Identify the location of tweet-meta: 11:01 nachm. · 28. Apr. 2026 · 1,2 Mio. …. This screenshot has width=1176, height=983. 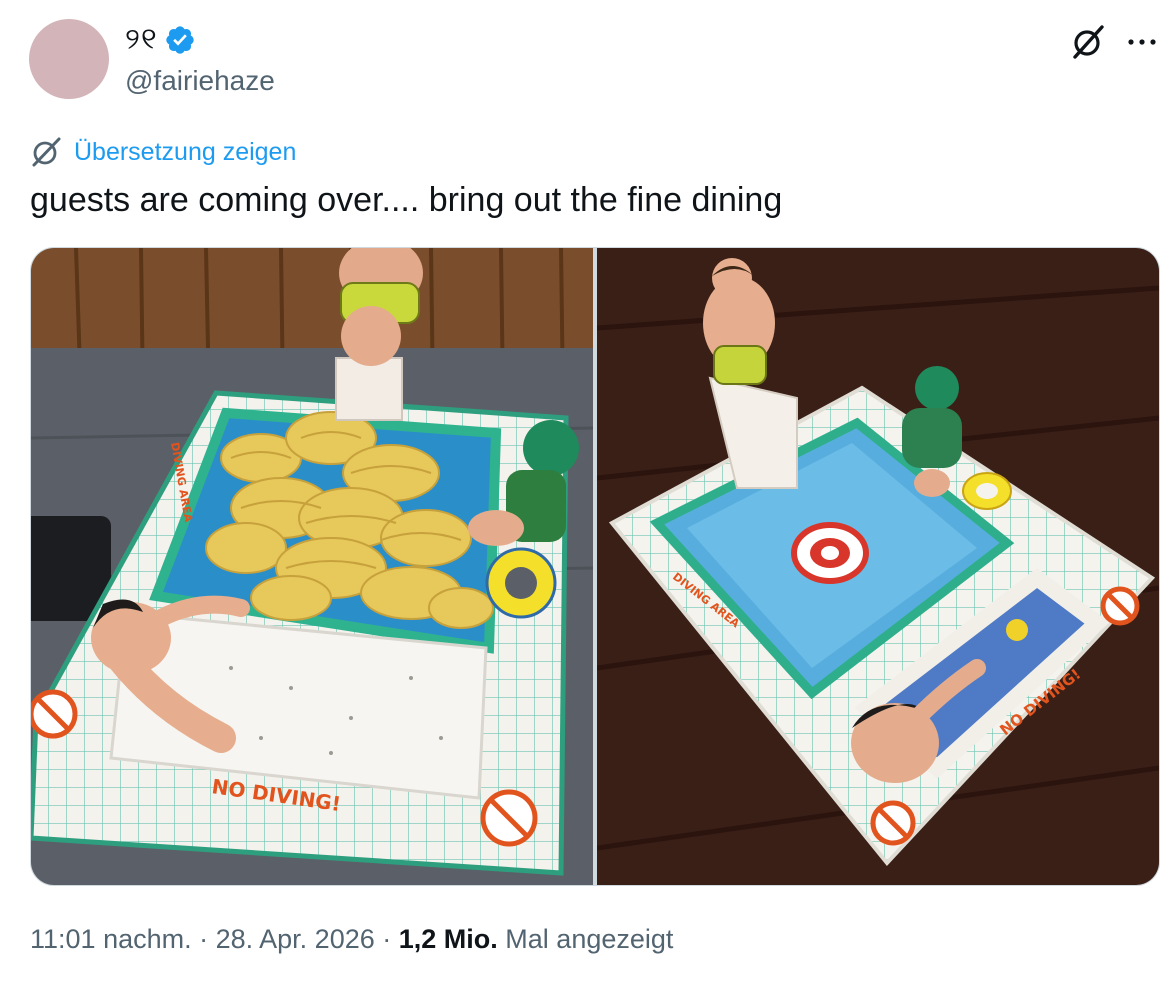
(351, 939).